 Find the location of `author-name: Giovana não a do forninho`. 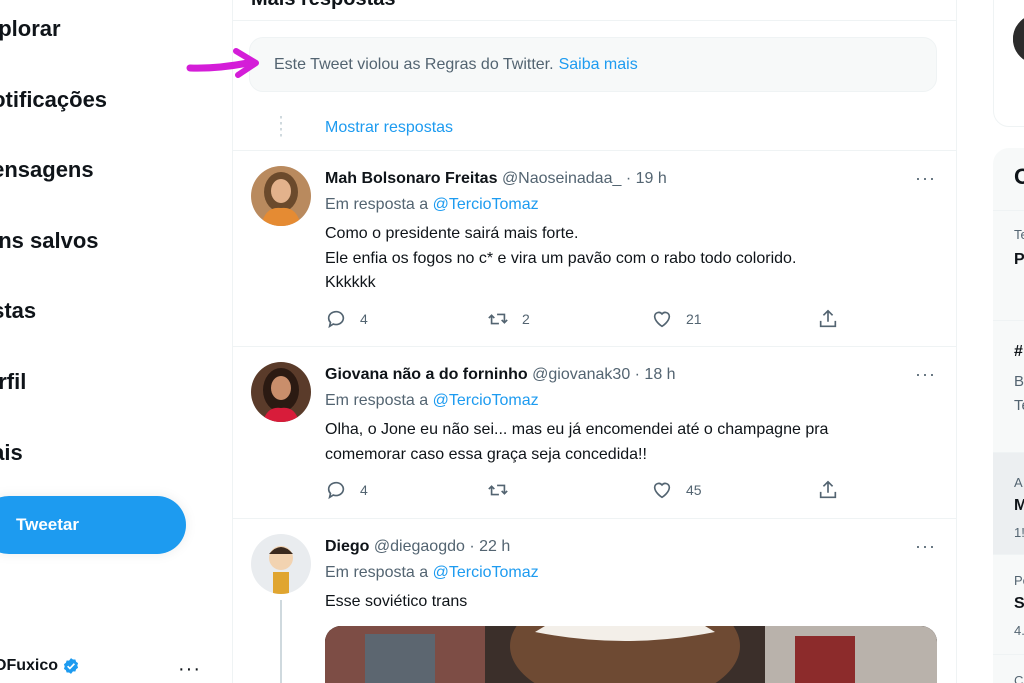

author-name: Giovana não a do forninho is located at coordinates (426, 374).